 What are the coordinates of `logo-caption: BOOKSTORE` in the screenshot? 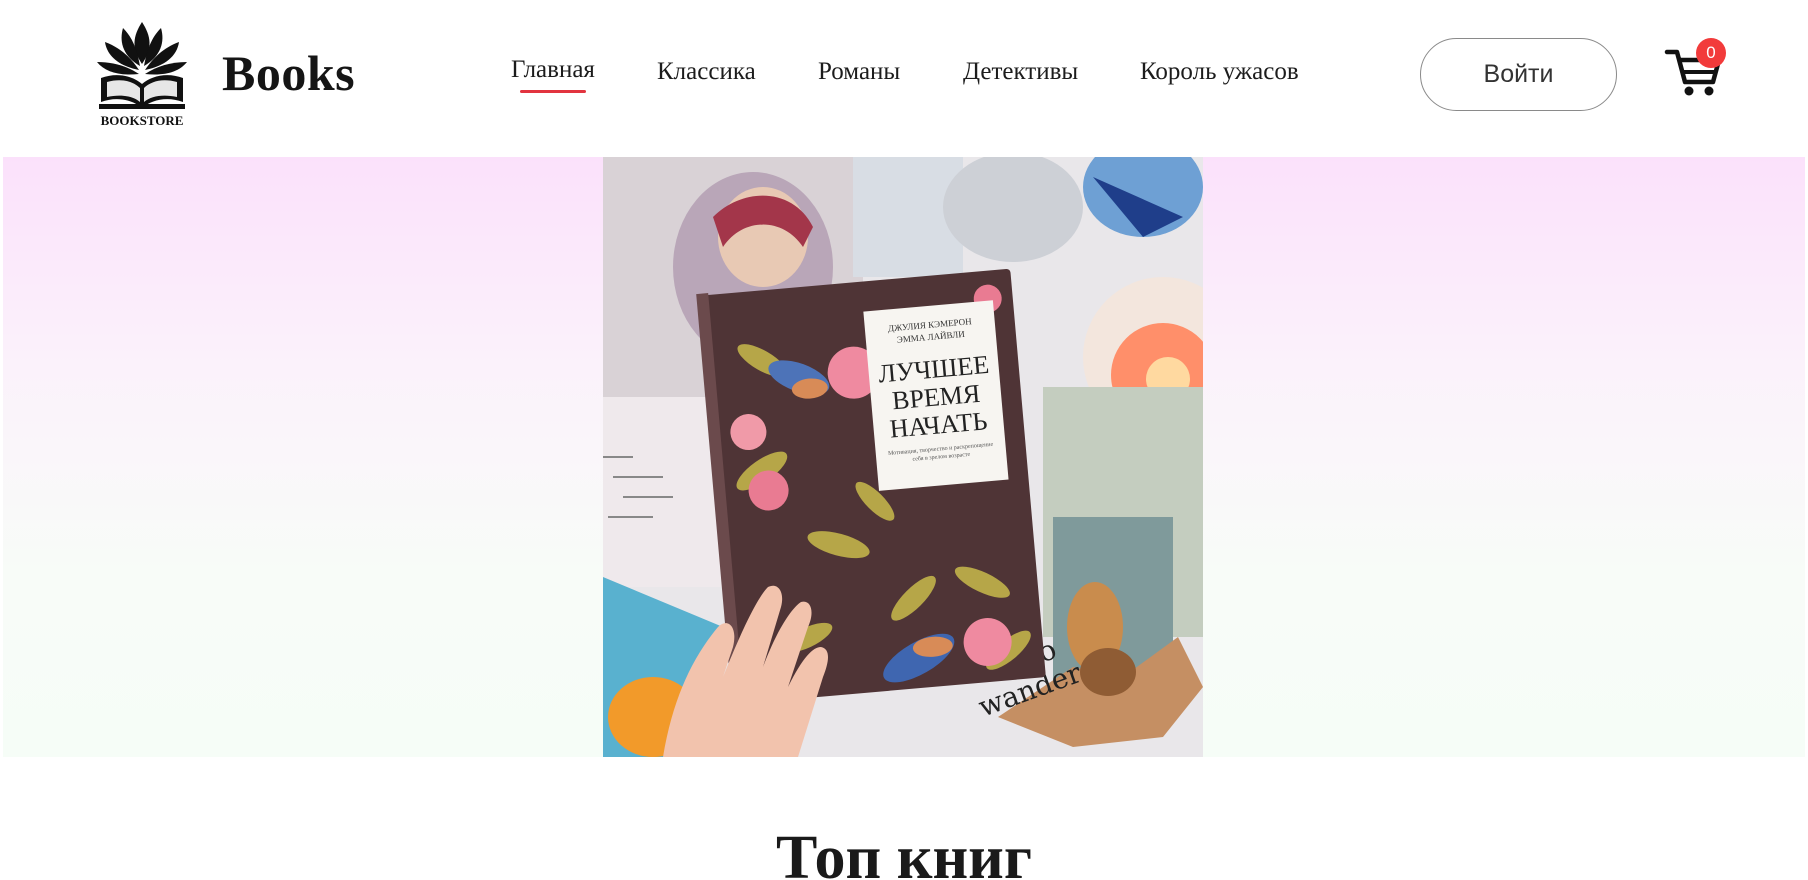 It's located at (142, 120).